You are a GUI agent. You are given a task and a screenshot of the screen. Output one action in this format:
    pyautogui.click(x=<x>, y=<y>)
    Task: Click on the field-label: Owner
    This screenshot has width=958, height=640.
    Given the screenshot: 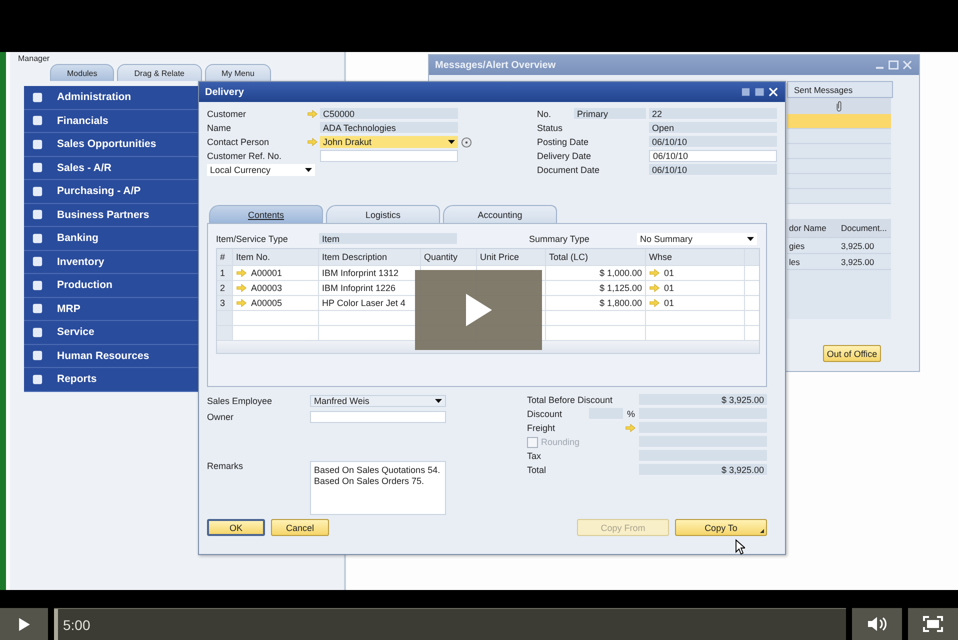 What is the action you would take?
    pyautogui.click(x=221, y=417)
    